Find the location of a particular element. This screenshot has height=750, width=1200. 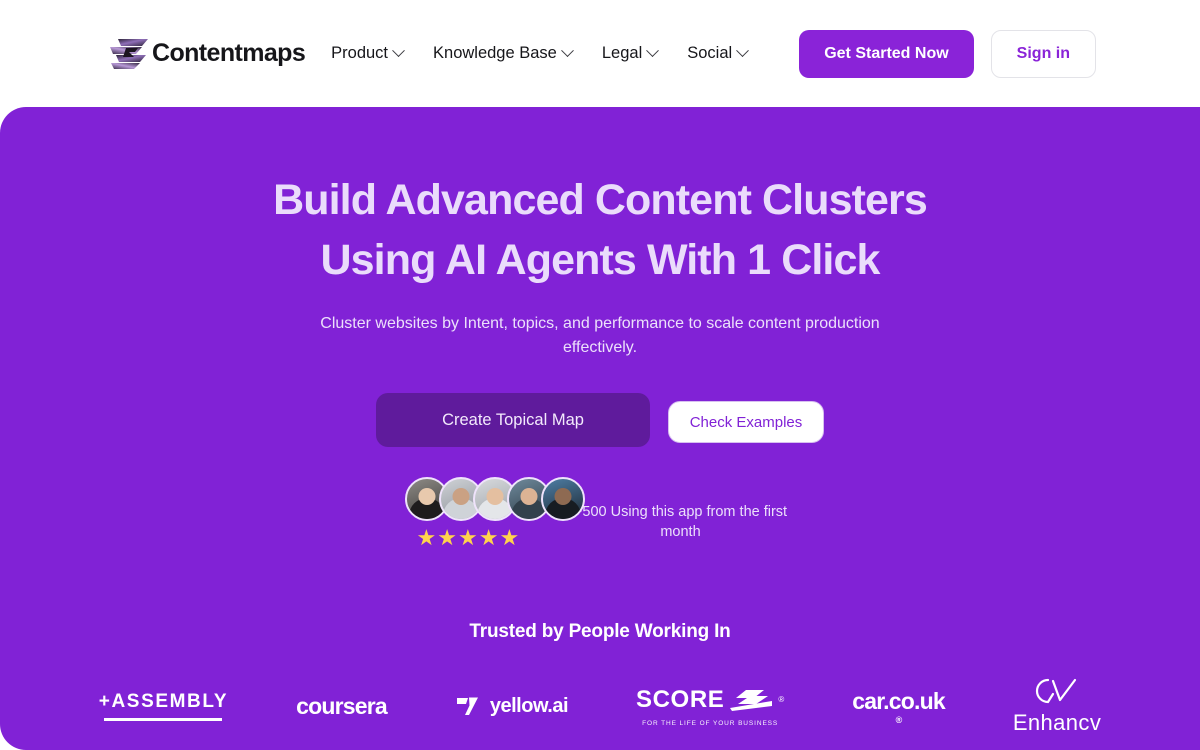

contentmaps-logo-icon is located at coordinates (129, 53).